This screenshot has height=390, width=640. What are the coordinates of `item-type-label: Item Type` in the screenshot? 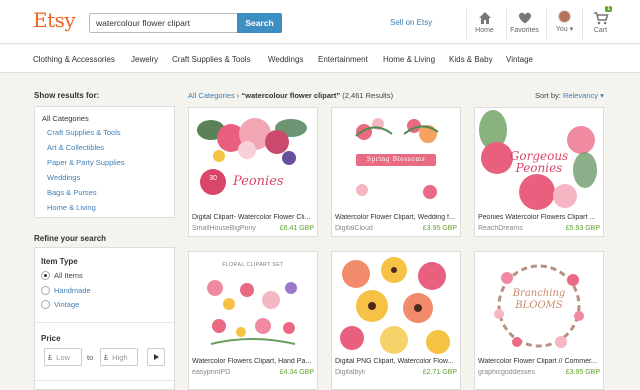 It's located at (59, 261).